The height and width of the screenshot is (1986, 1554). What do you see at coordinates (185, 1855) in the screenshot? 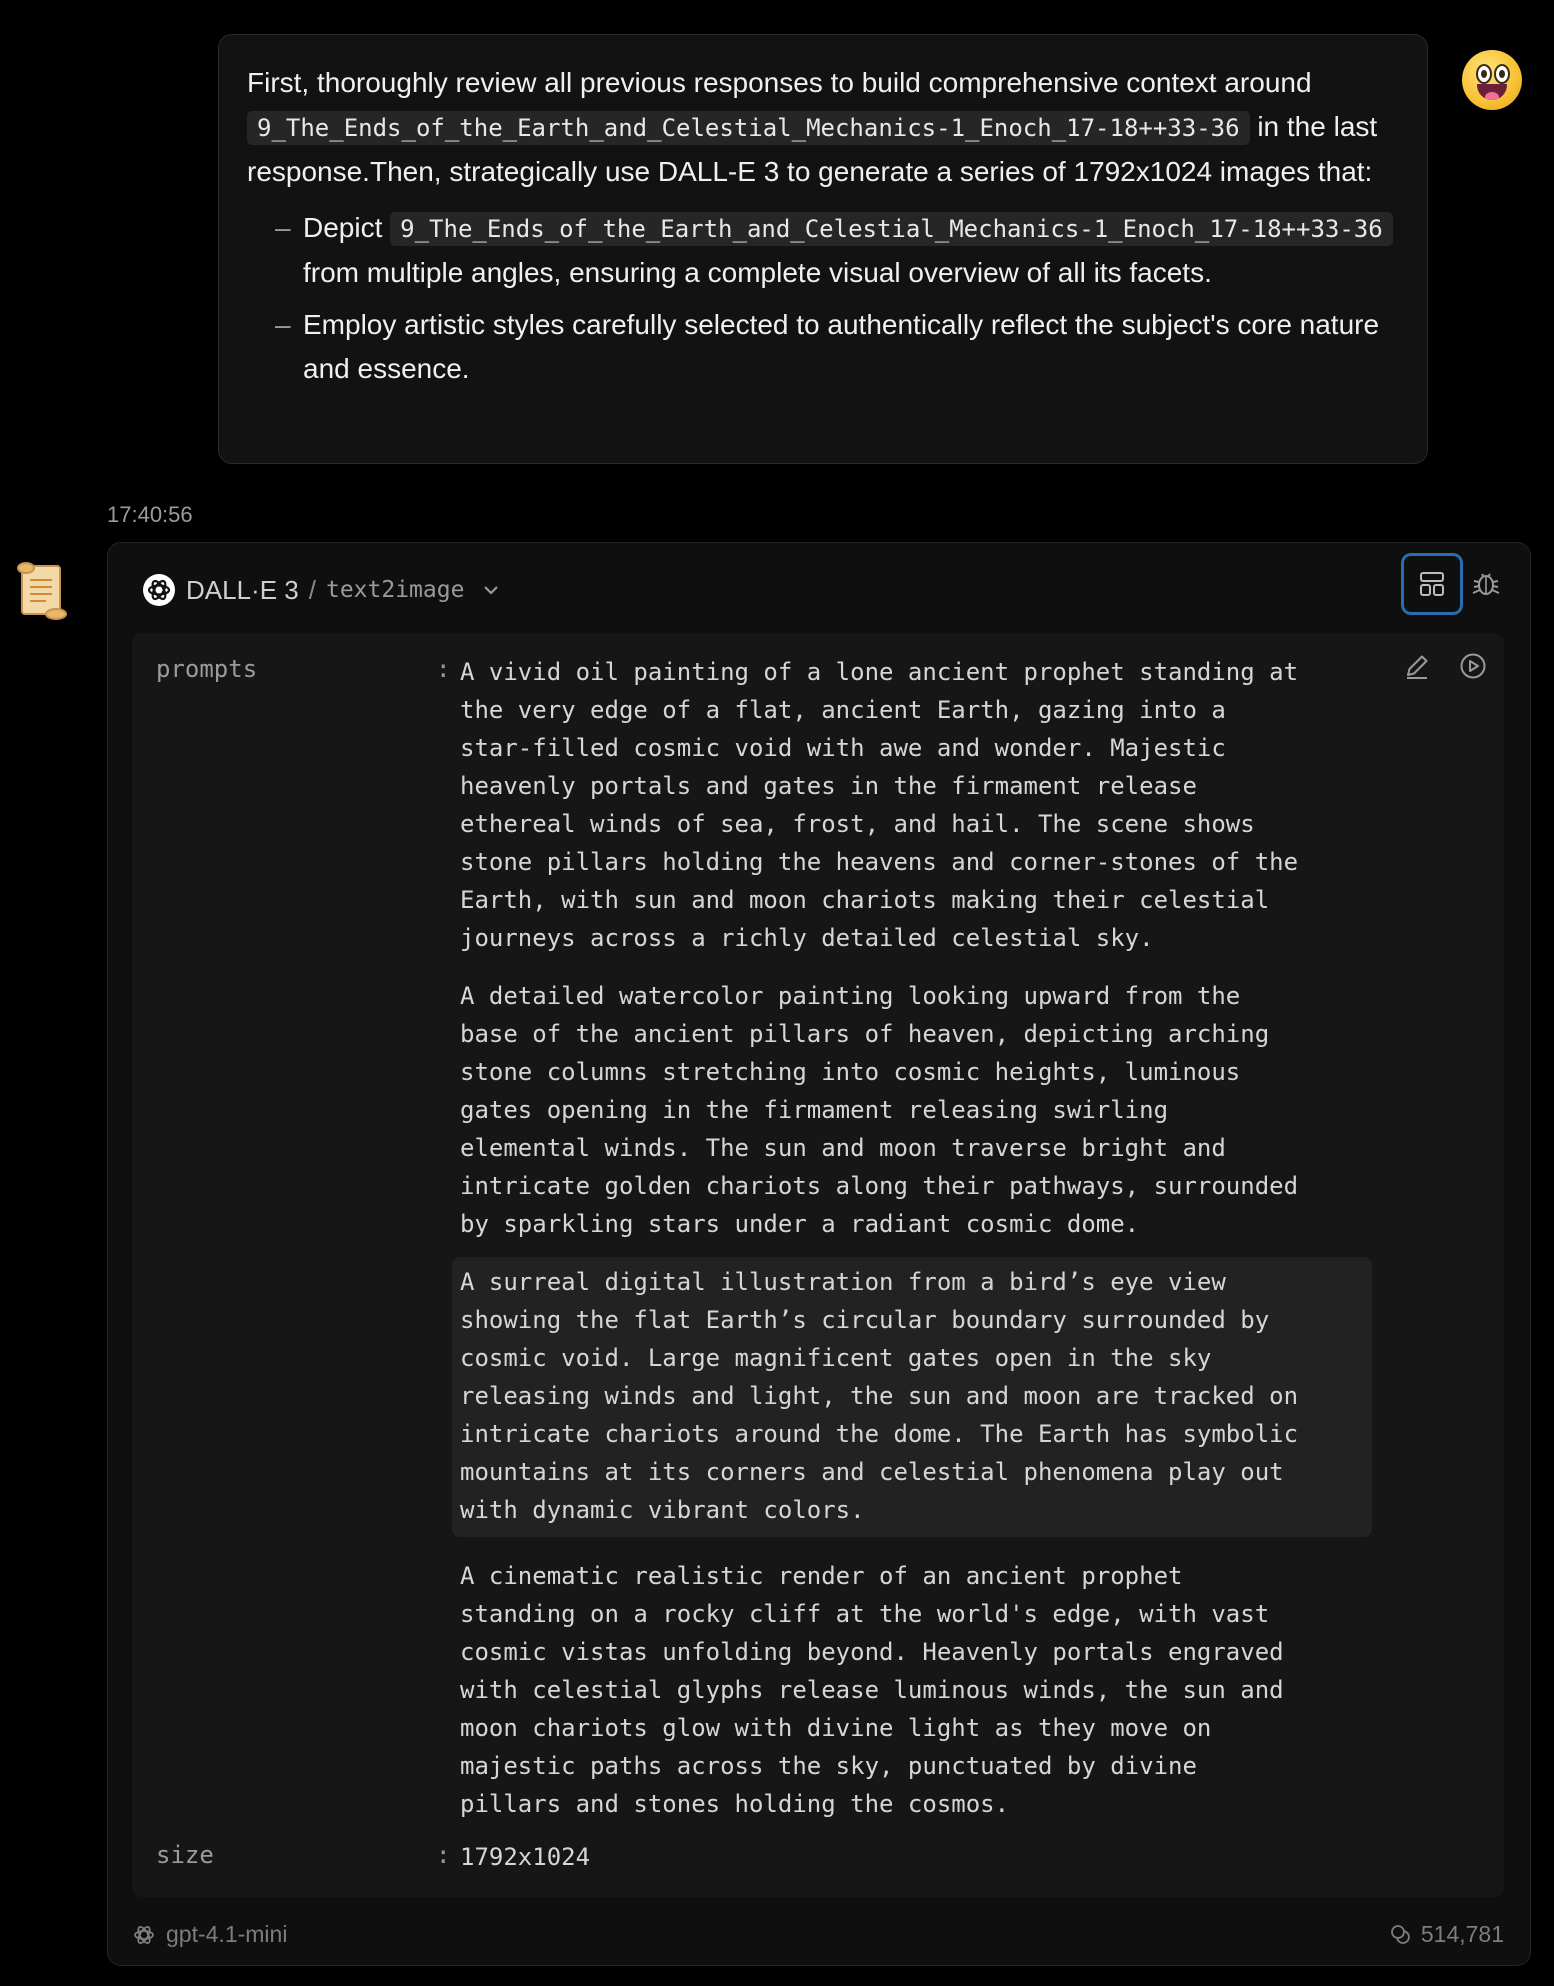
I see `param-key-size: size` at bounding box center [185, 1855].